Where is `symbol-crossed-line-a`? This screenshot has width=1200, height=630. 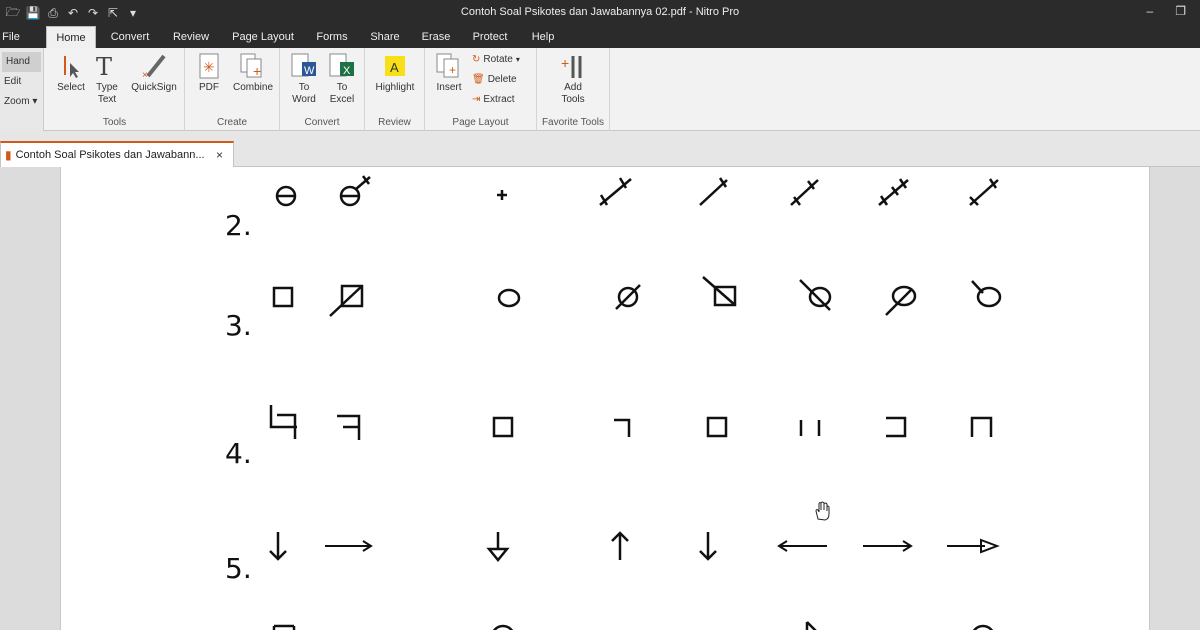
symbol-crossed-line-a is located at coordinates (616, 192).